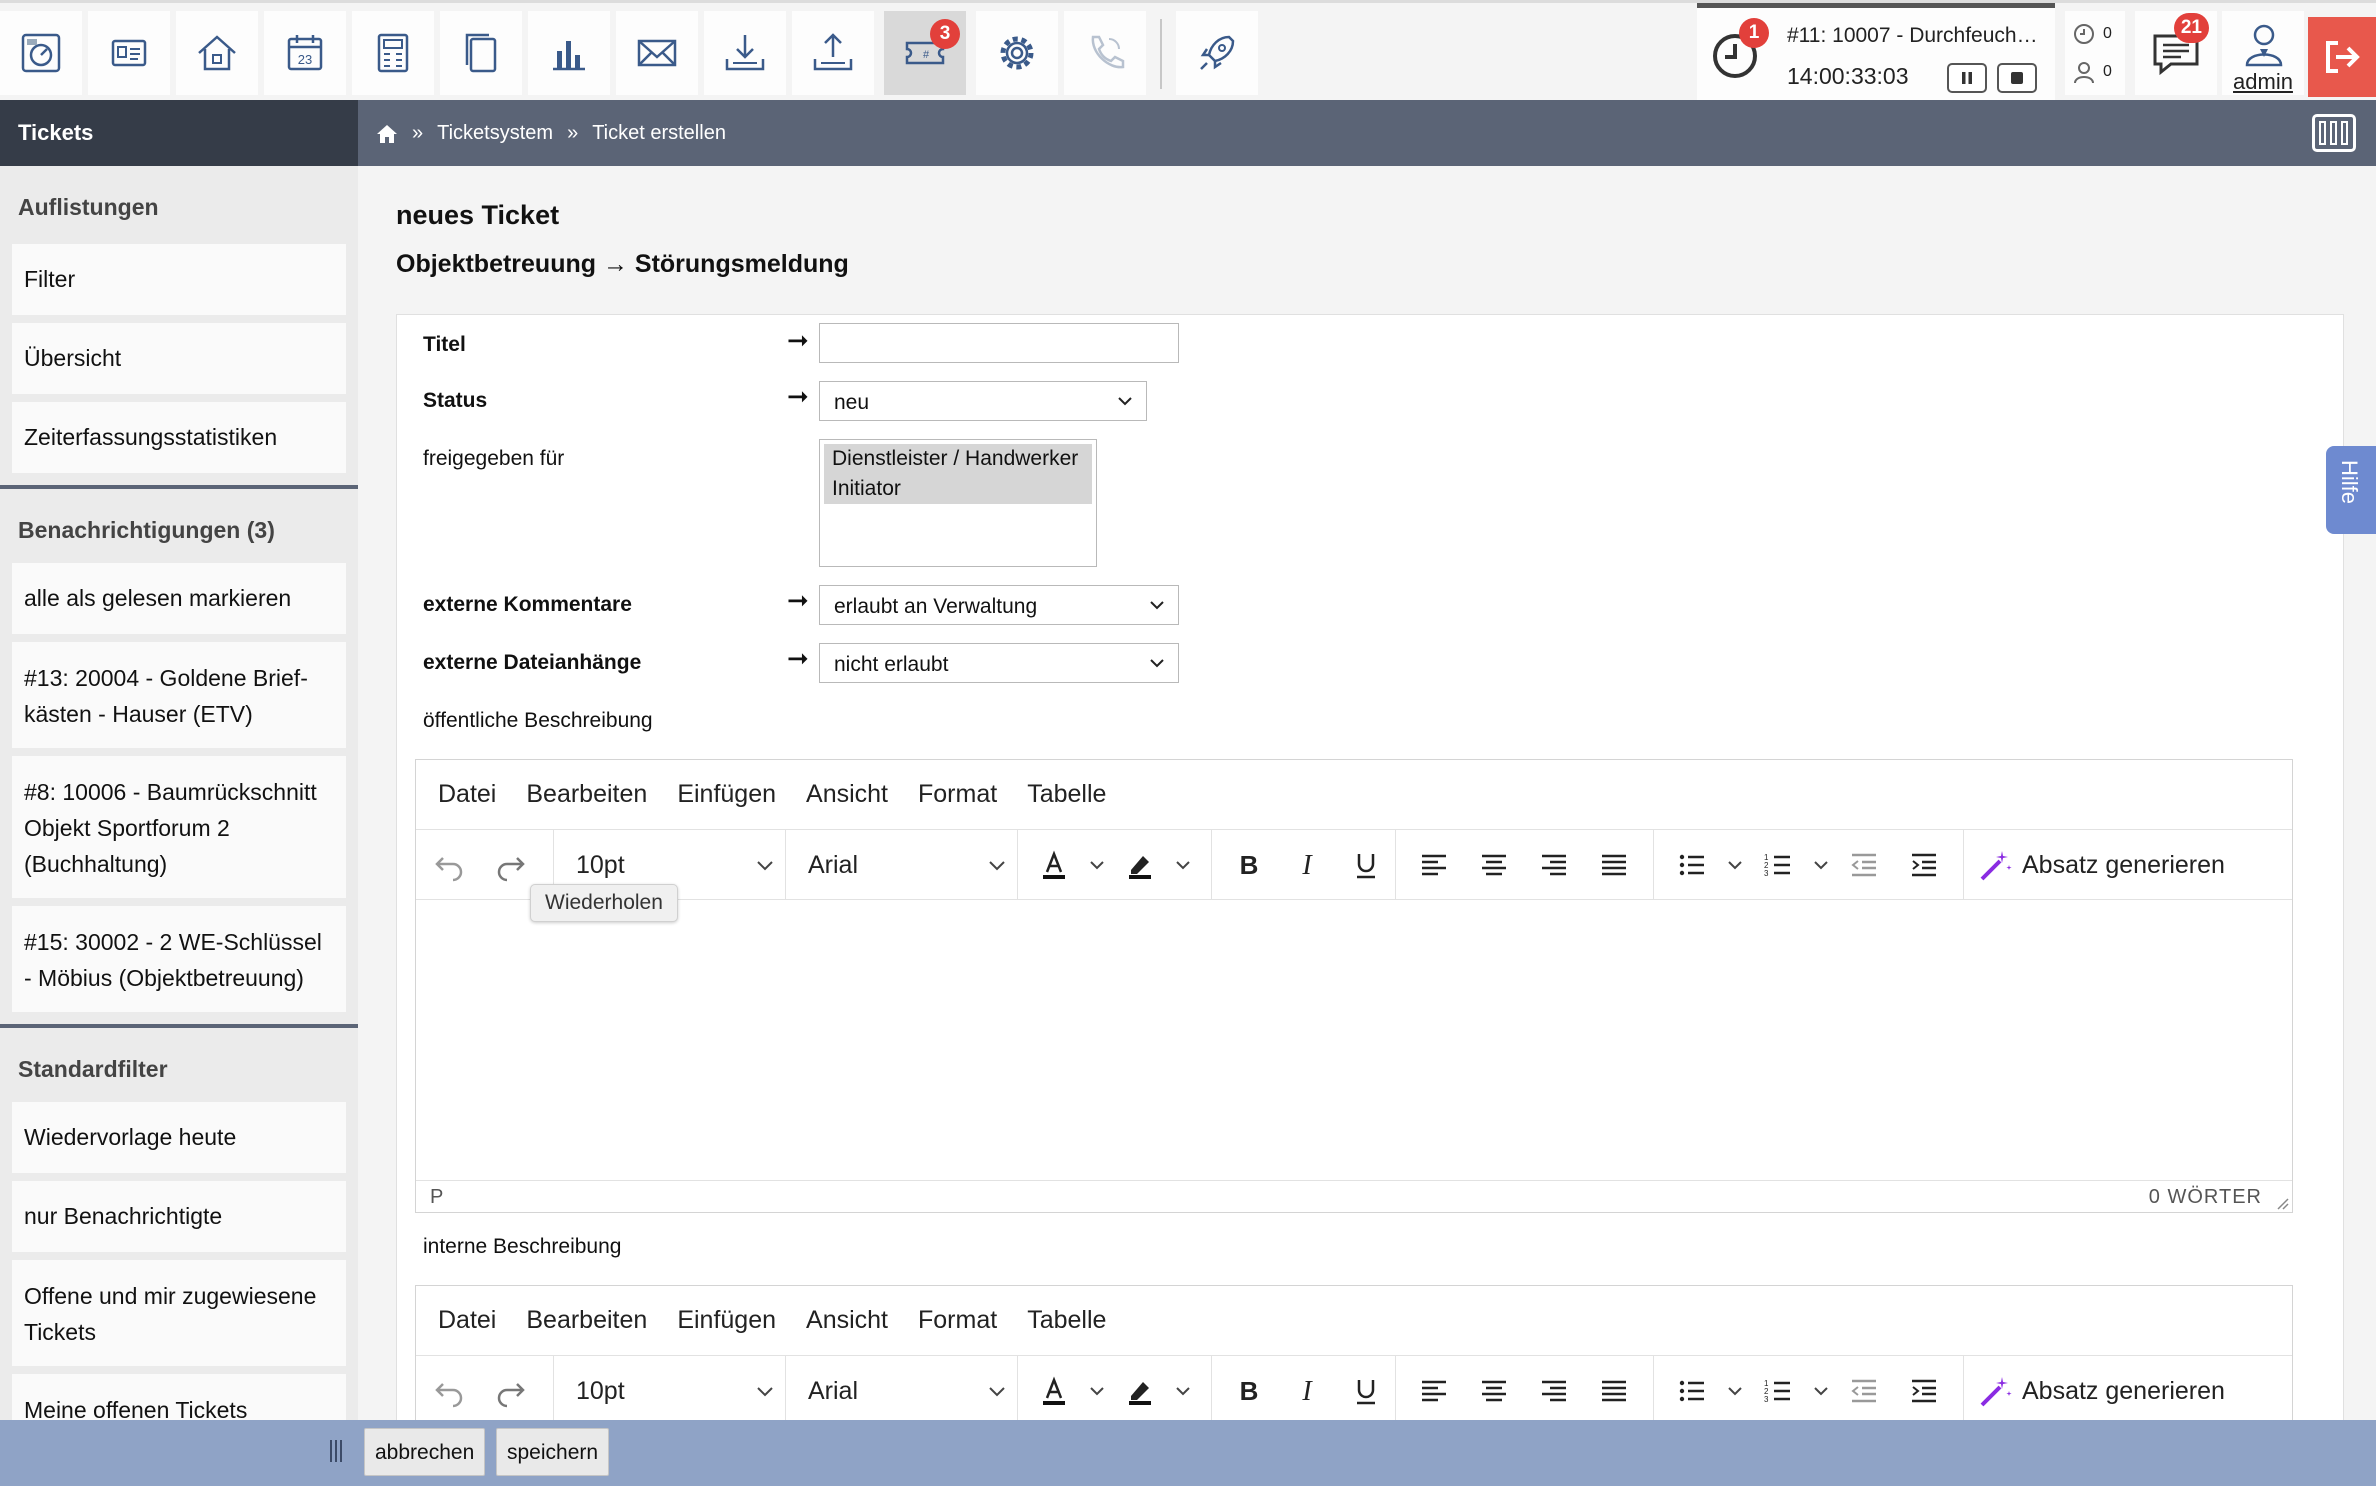  I want to click on italic-icon: I, so click(1307, 865).